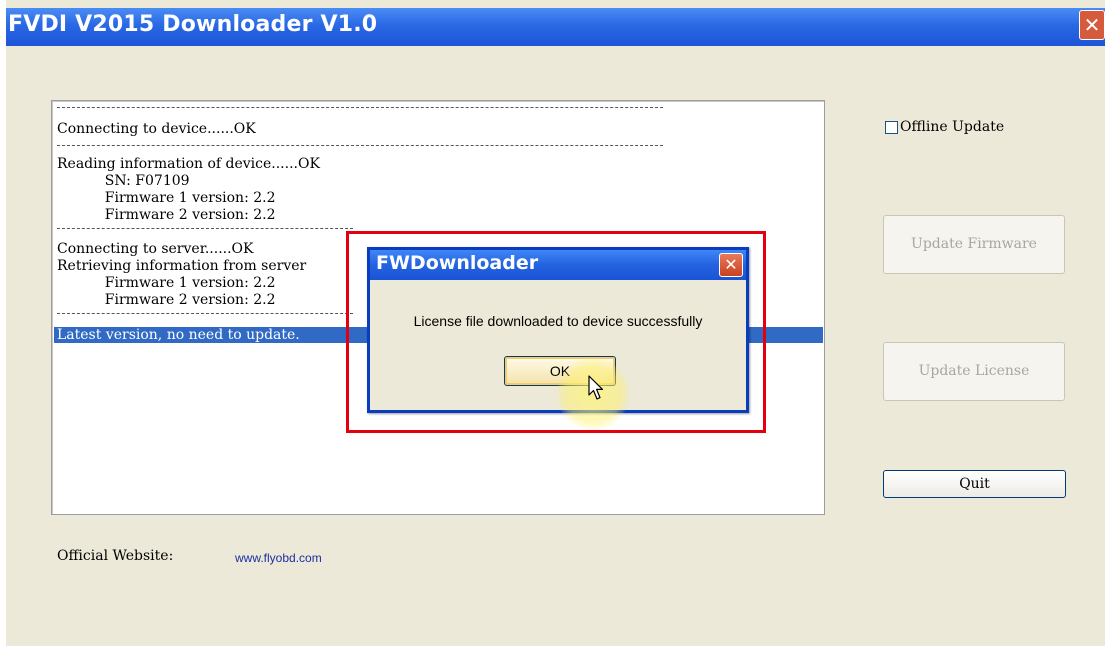 This screenshot has height=646, width=1105. Describe the element at coordinates (558, 265) in the screenshot. I see `dialog-title-bar: FWDownloader ✕` at that location.